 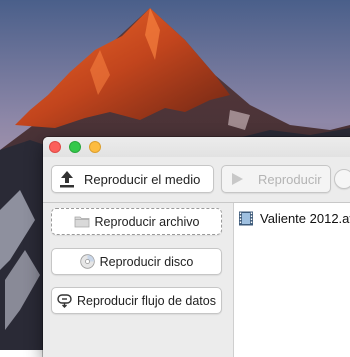 I want to click on play-media-button: Reproducir el medio, so click(x=132, y=179).